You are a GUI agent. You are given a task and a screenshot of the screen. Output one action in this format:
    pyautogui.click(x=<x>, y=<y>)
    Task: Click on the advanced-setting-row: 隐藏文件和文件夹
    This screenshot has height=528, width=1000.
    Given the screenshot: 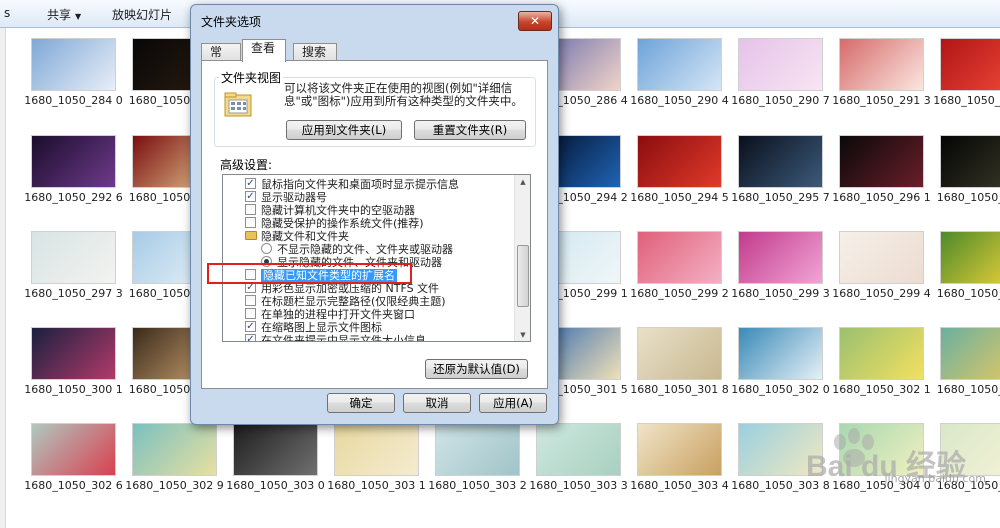 What is the action you would take?
    pyautogui.click(x=369, y=236)
    